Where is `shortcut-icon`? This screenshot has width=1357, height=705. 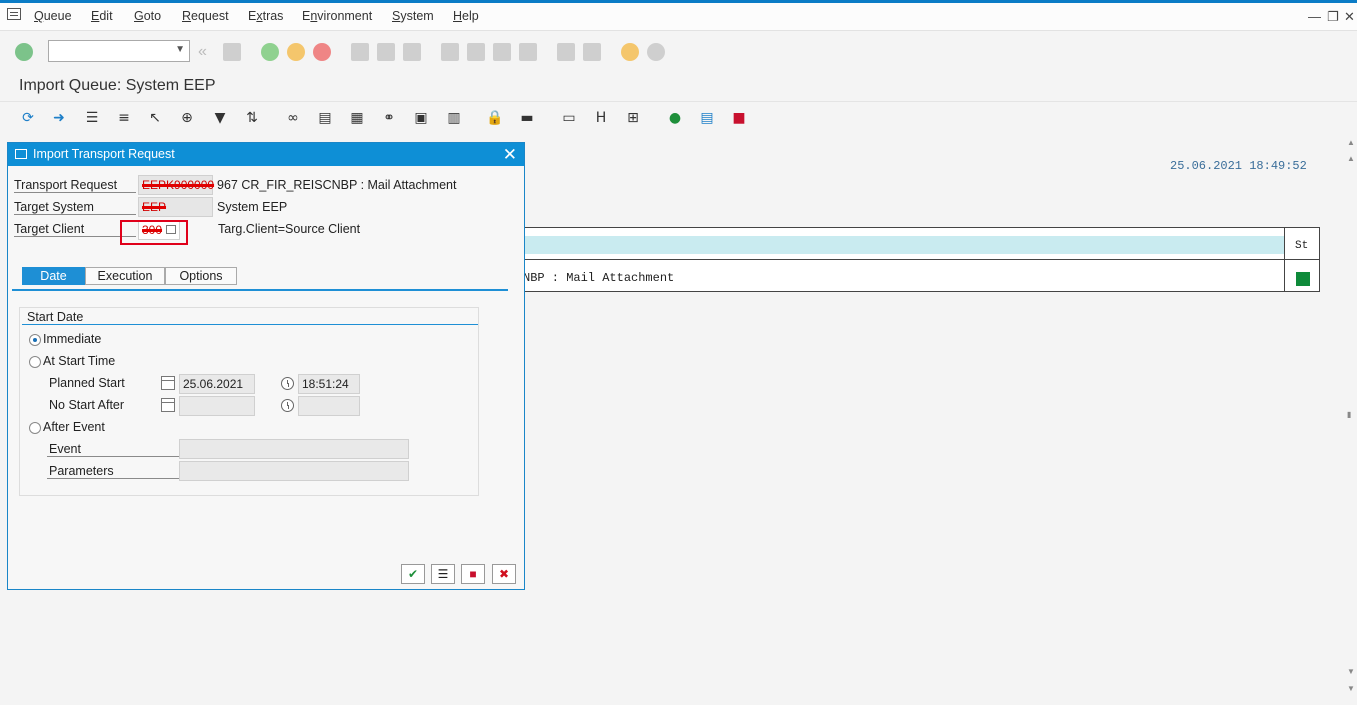 shortcut-icon is located at coordinates (592, 52).